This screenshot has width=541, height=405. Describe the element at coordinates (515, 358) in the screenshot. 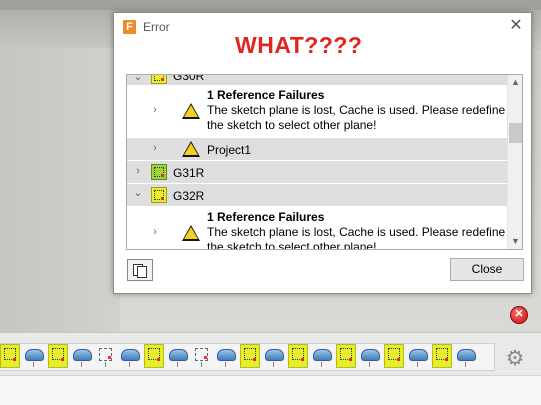

I see `gear-icon: ⚙` at that location.